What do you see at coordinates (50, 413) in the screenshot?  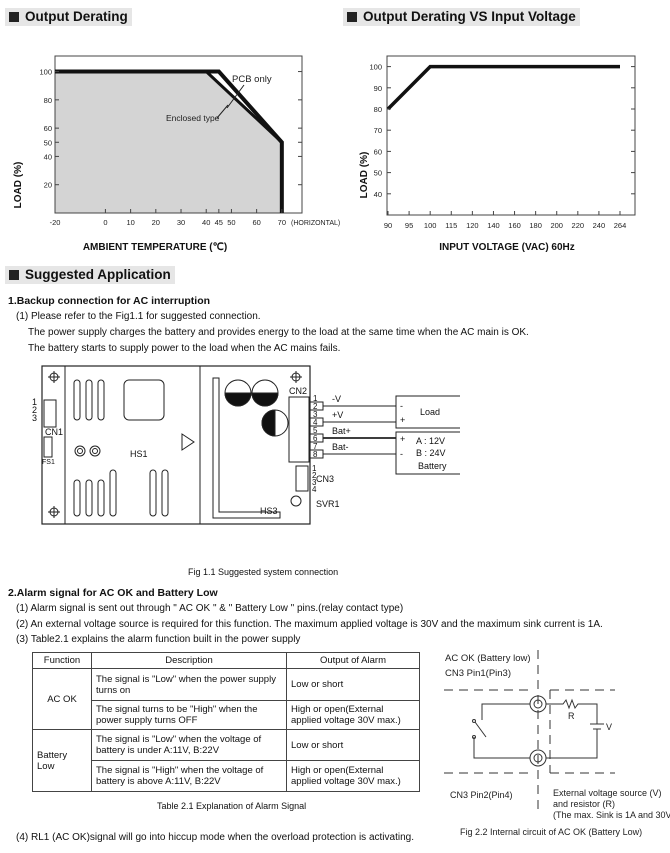 I see `cn1-connector` at bounding box center [50, 413].